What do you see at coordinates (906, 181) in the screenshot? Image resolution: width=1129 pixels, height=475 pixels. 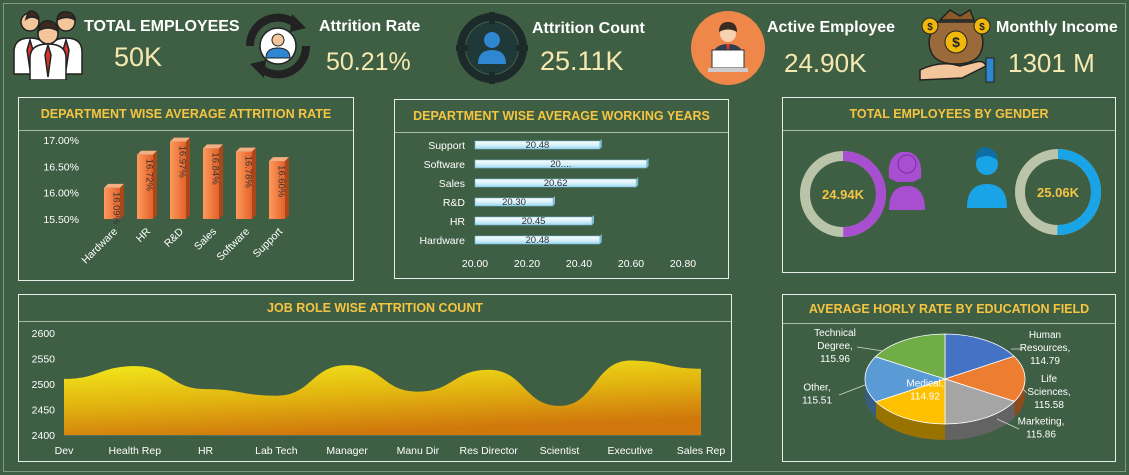 I see `female-icon` at bounding box center [906, 181].